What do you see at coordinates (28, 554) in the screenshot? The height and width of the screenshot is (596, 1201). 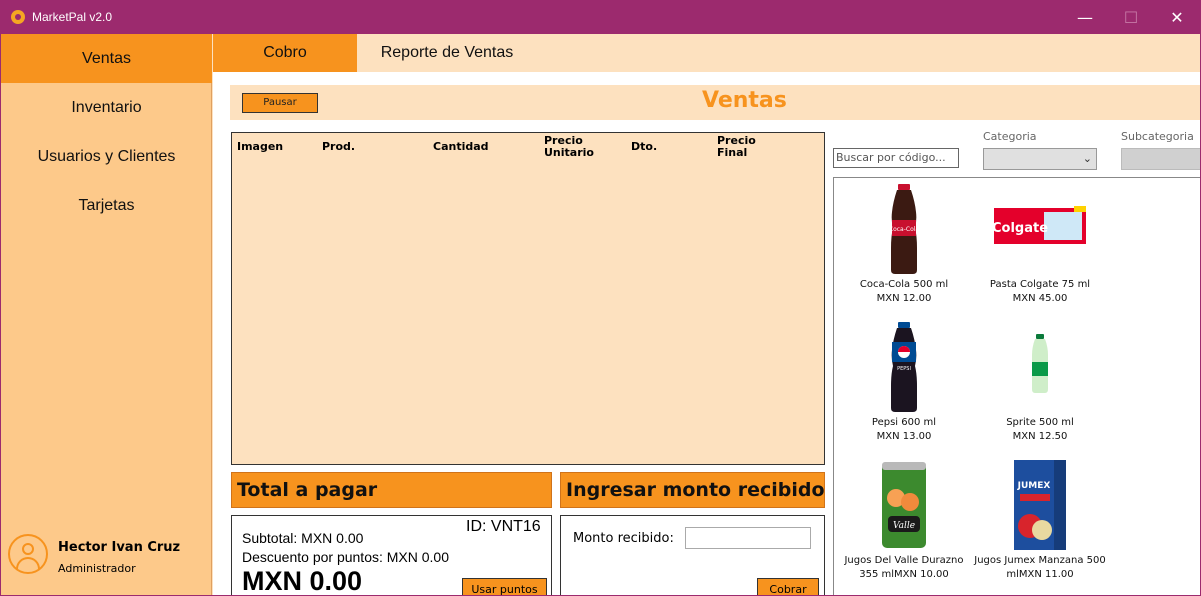 I see `user-avatar-icon` at bounding box center [28, 554].